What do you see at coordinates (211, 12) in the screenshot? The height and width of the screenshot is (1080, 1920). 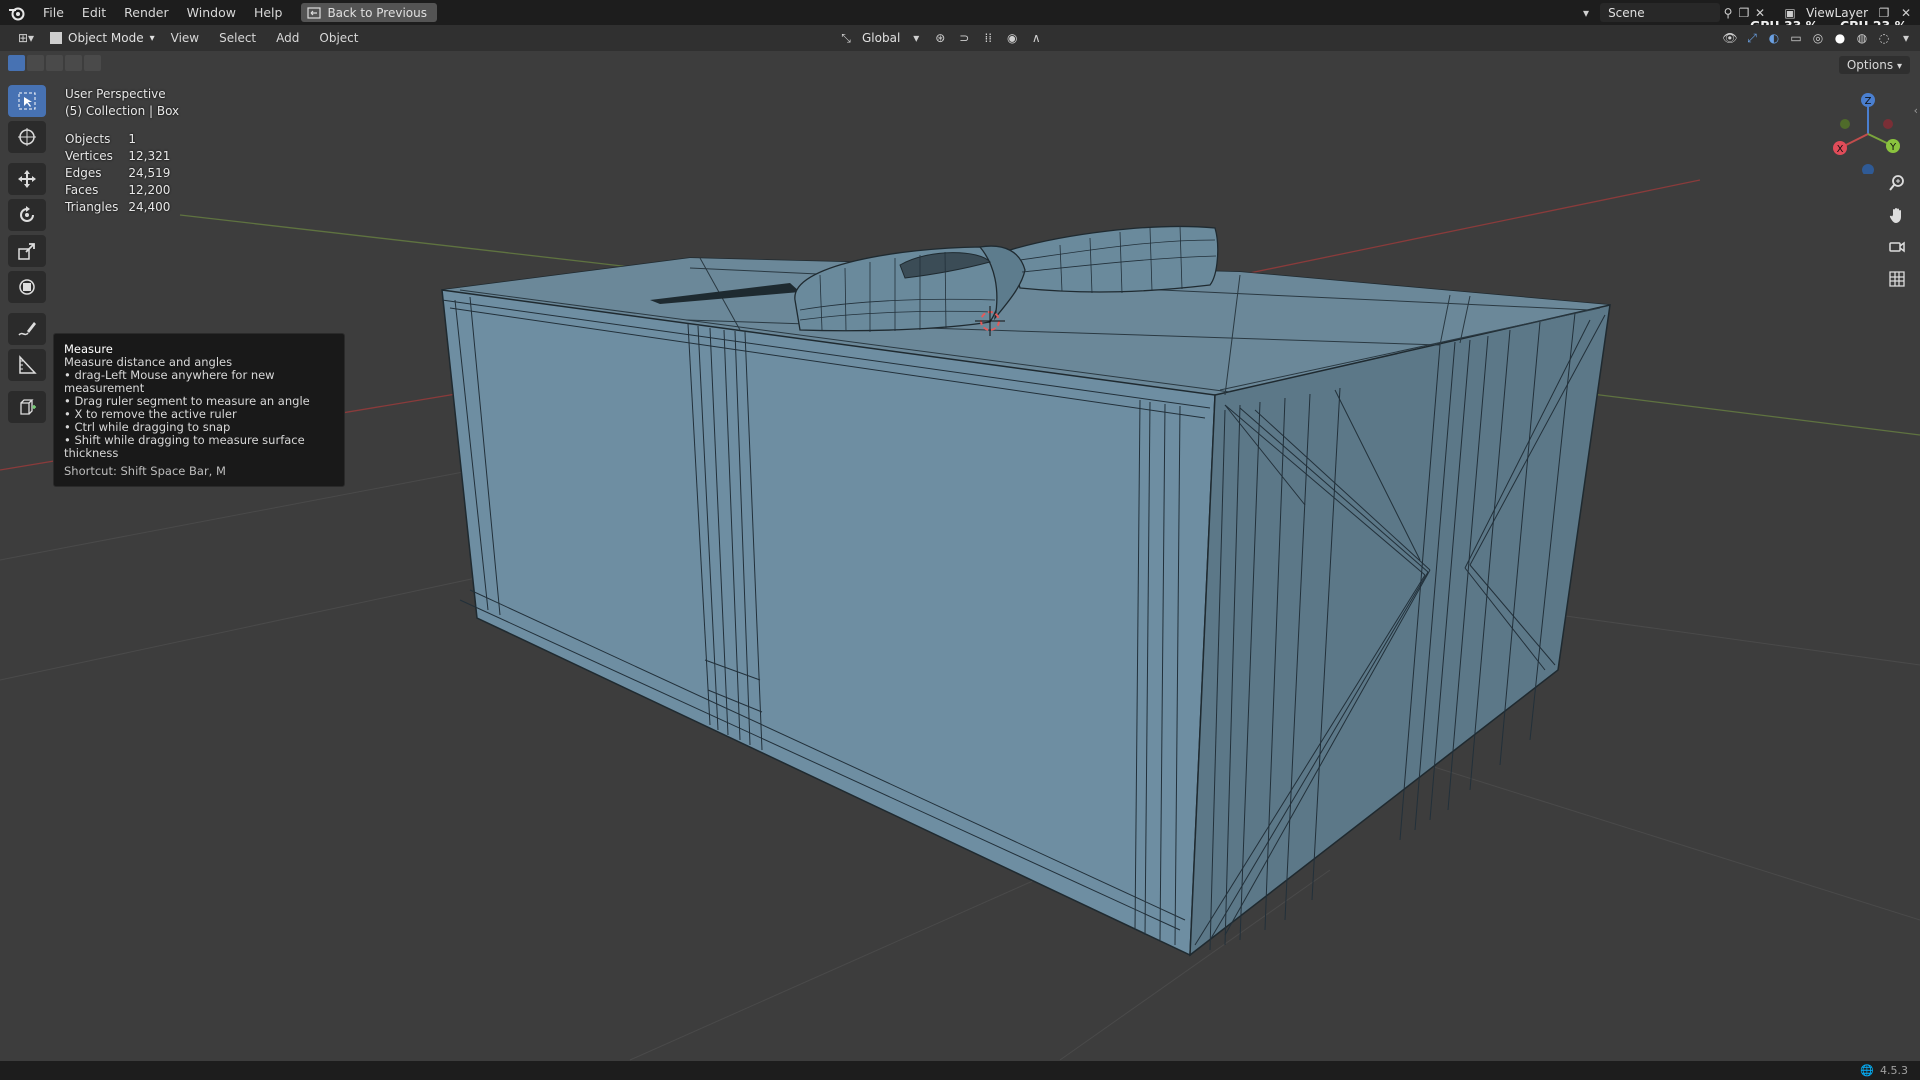 I see `menu-window: Window` at bounding box center [211, 12].